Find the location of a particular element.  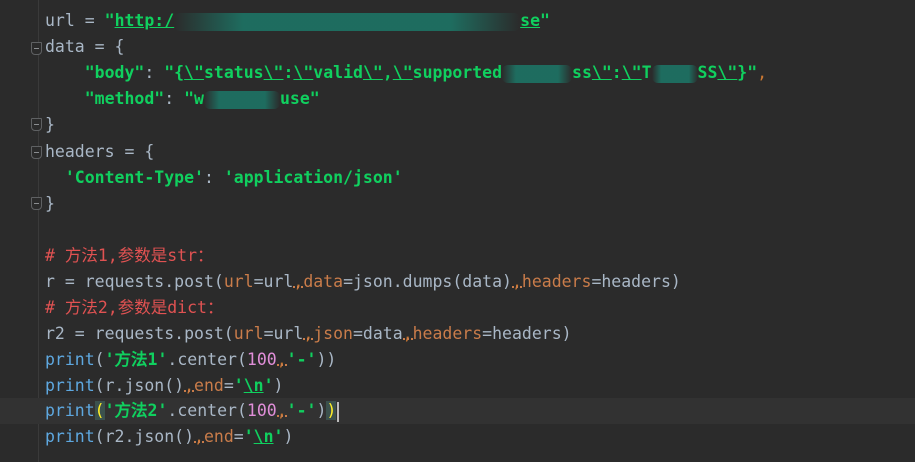

code-line-16: print(r2.json(),end='\n') is located at coordinates (169, 437).